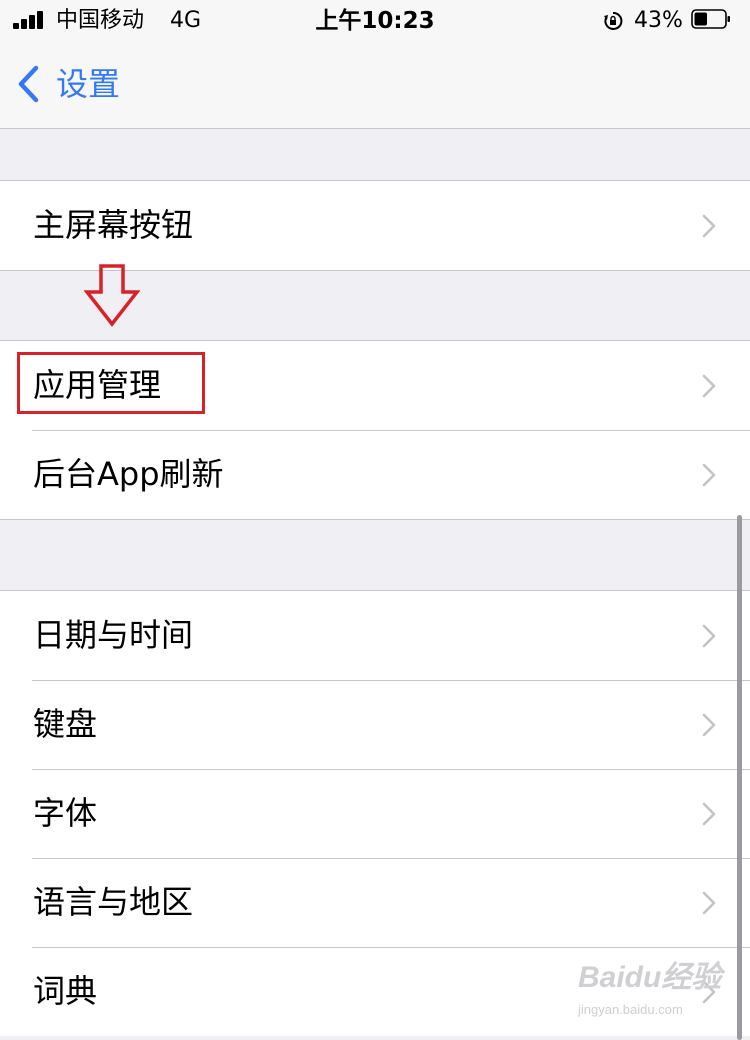  Describe the element at coordinates (710, 19) in the screenshot. I see `battery-icon` at that location.